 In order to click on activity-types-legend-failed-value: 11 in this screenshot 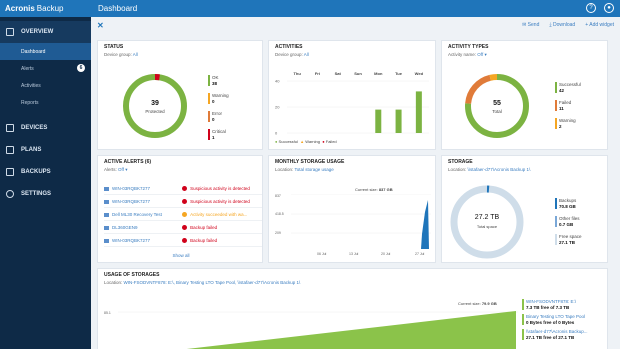, I will do `click(561, 108)`.